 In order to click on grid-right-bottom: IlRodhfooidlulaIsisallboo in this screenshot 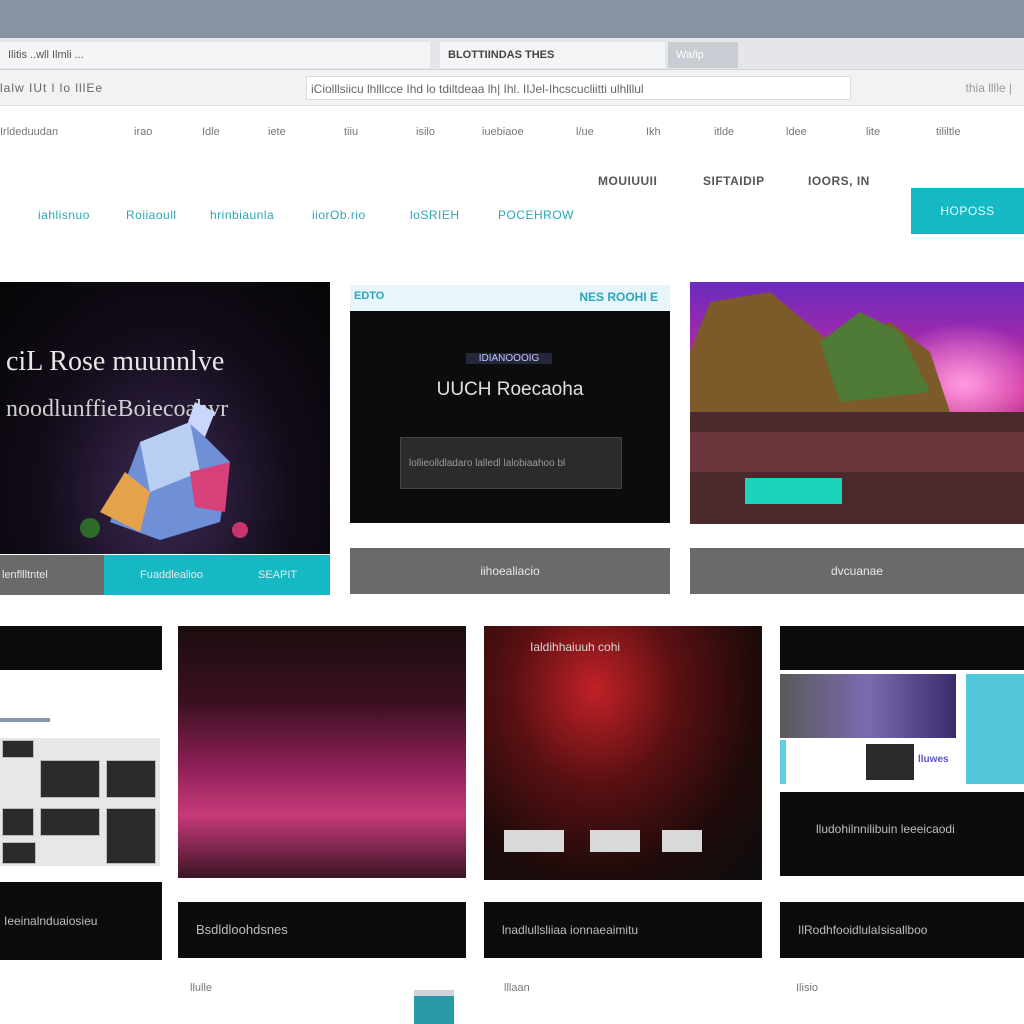, I will do `click(902, 930)`.